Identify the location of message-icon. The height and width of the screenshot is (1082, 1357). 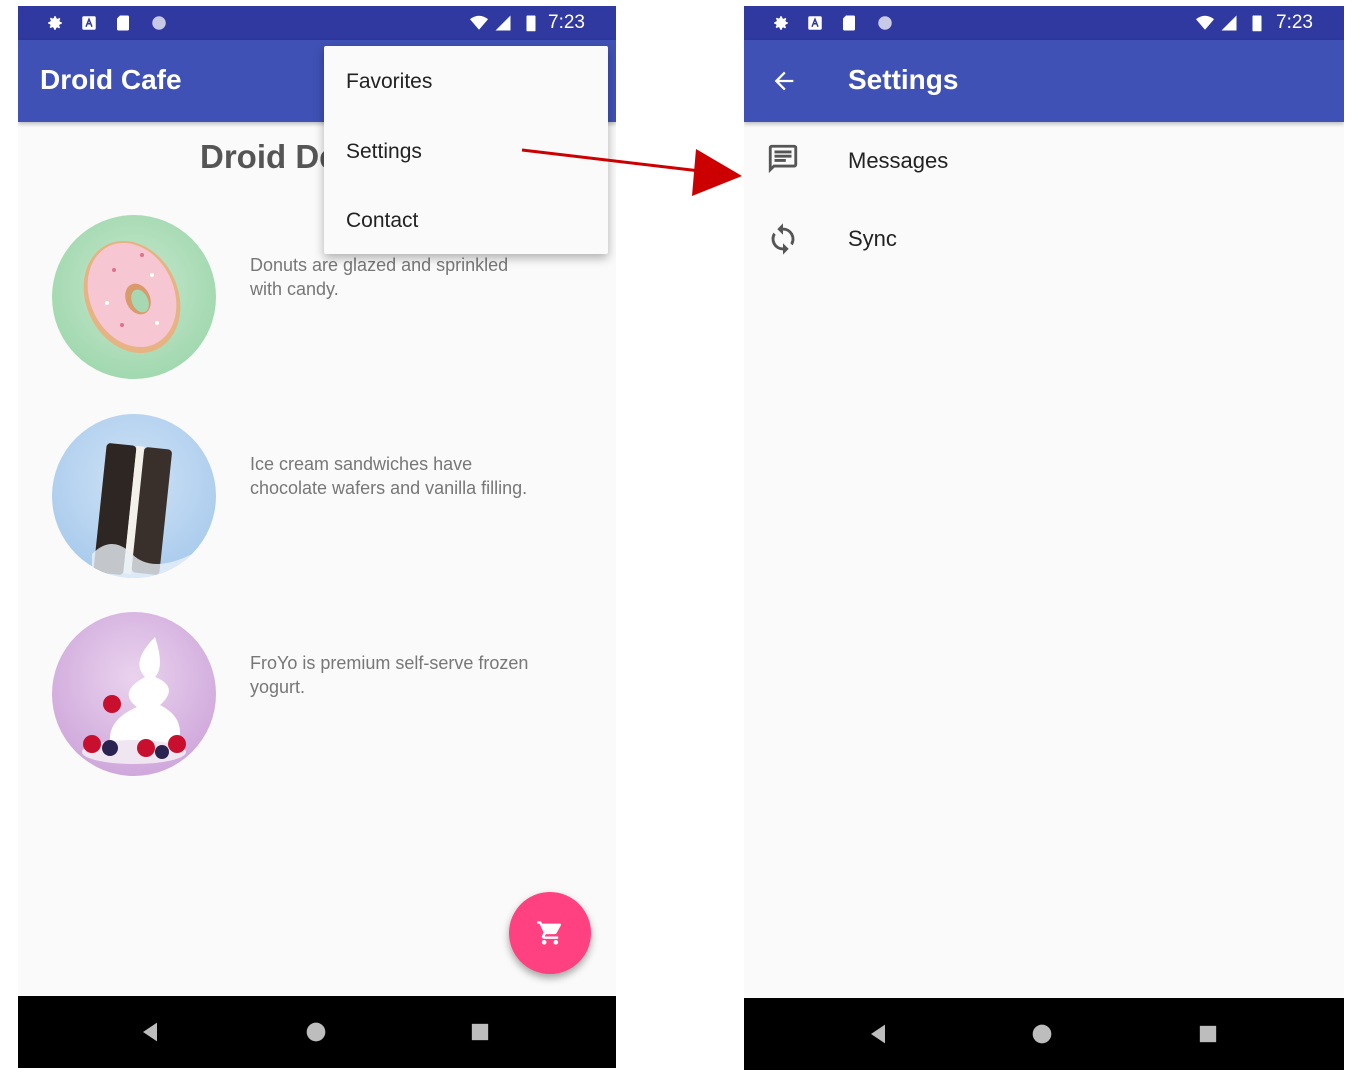
(783, 159).